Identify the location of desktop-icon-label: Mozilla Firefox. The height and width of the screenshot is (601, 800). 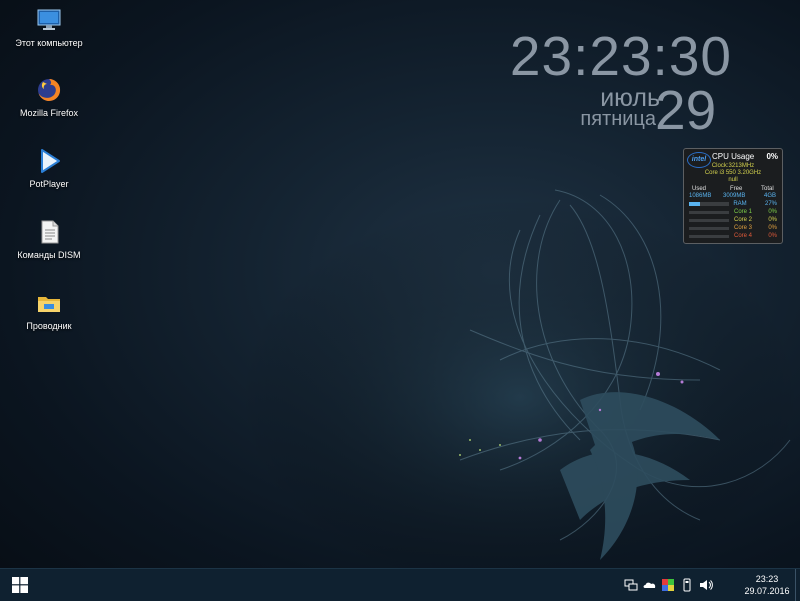
(48, 113).